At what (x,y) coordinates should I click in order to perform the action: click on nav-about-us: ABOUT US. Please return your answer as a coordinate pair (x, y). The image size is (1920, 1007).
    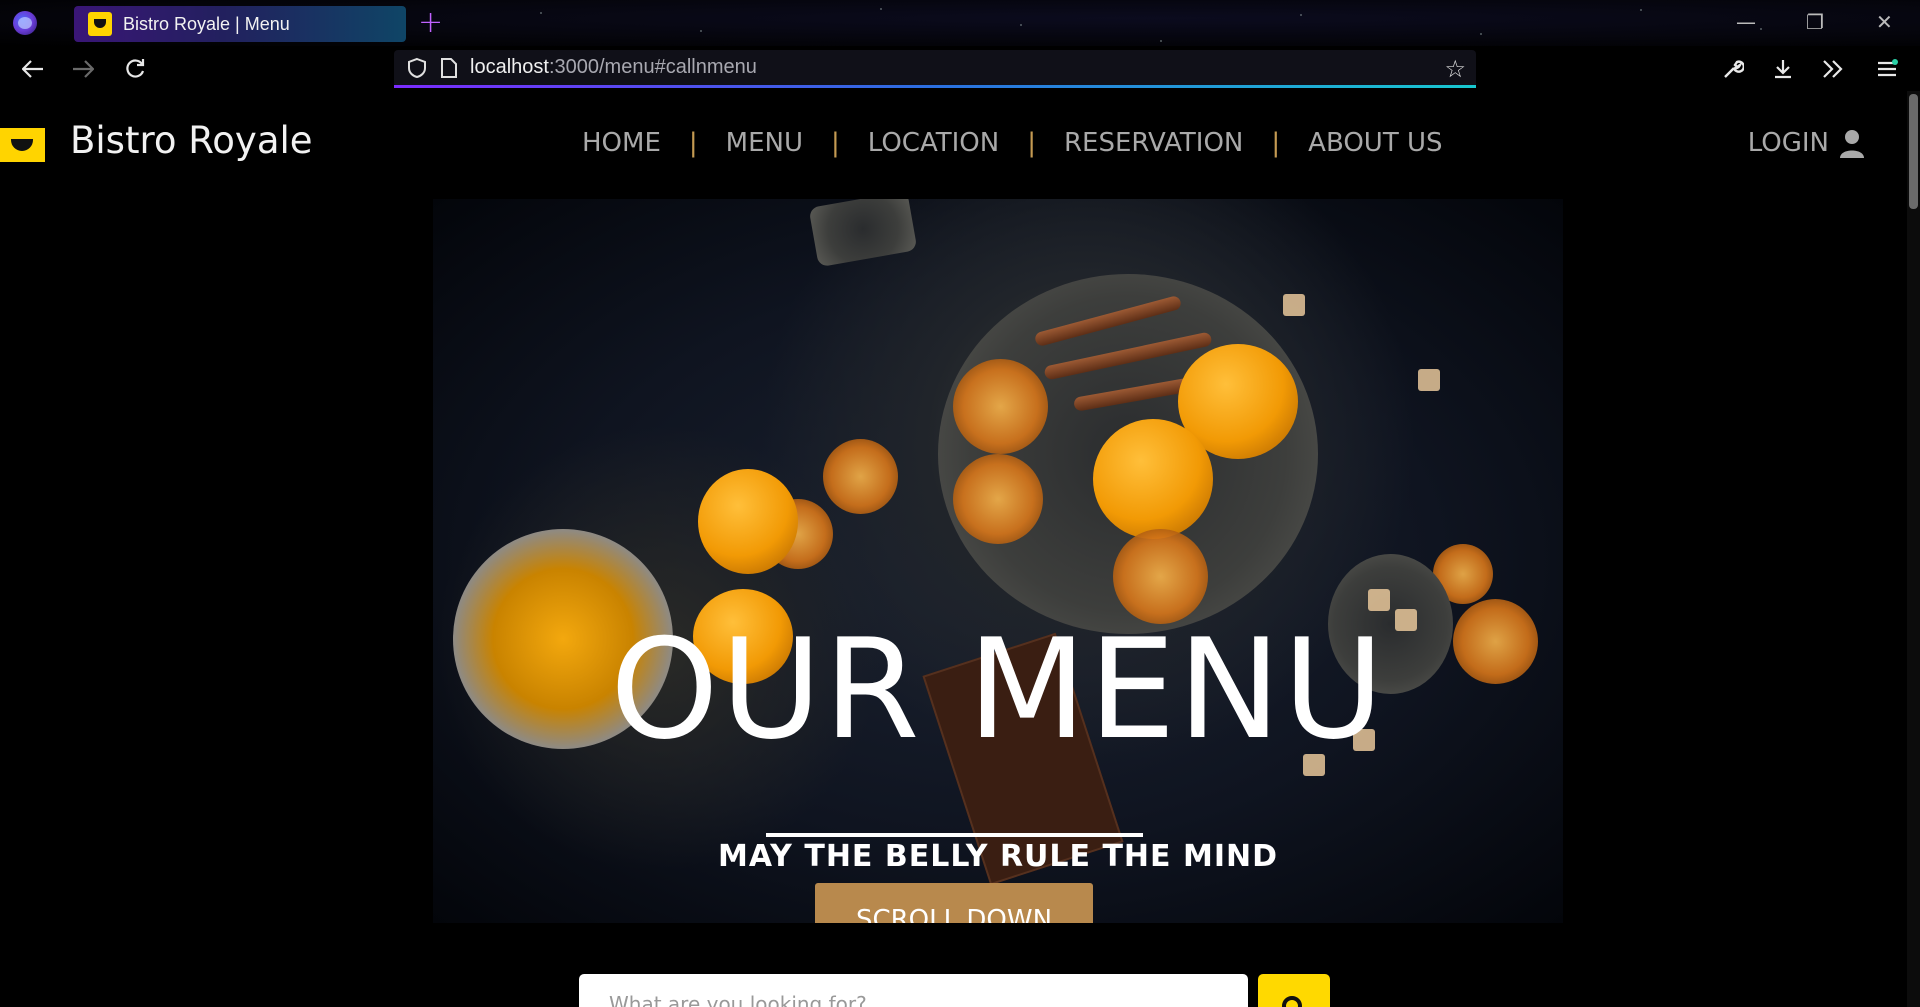
    Looking at the image, I should click on (1375, 143).